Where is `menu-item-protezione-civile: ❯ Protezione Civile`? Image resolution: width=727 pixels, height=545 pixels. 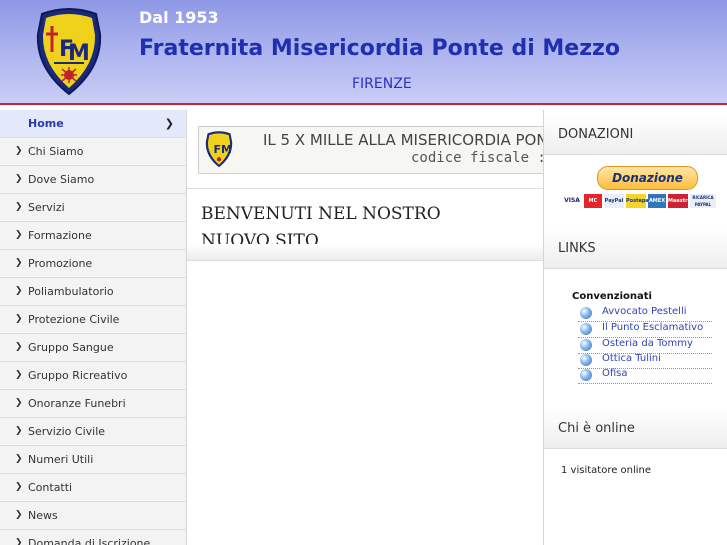
menu-item-protezione-civile: ❯ Protezione Civile is located at coordinates (93, 320).